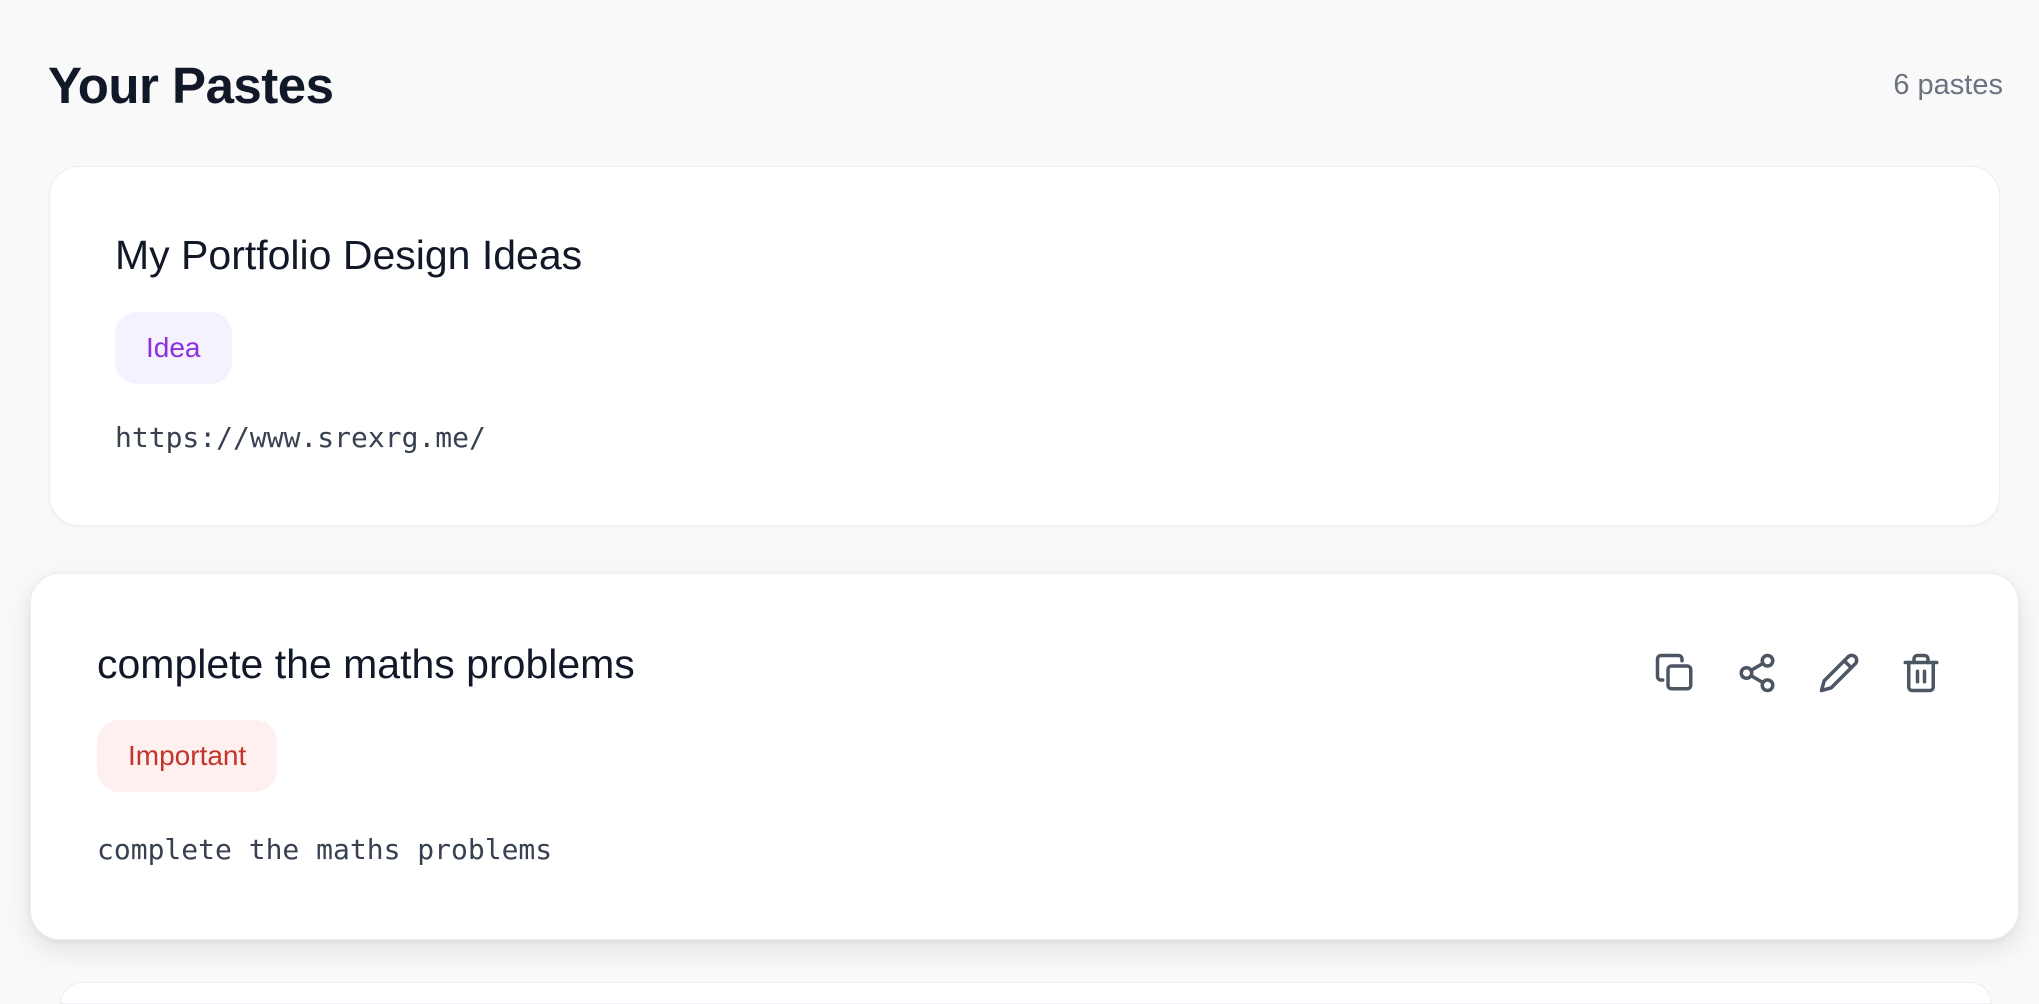 The image size is (2039, 1004). What do you see at coordinates (187, 756) in the screenshot?
I see `paste-tag: Important` at bounding box center [187, 756].